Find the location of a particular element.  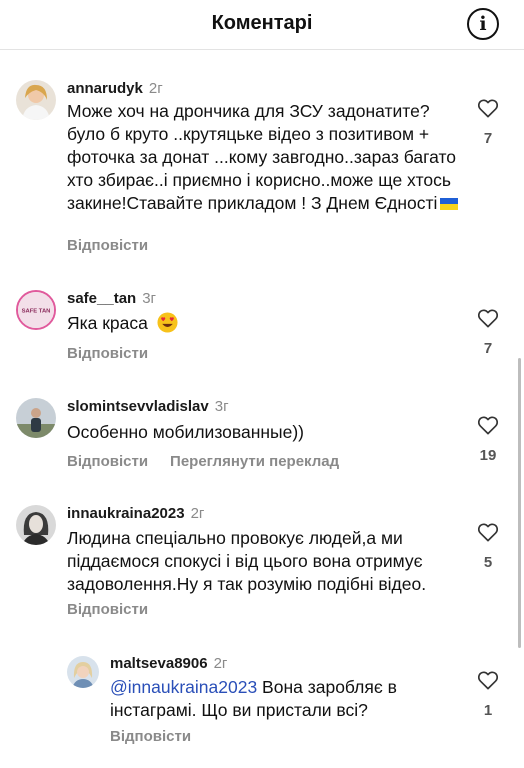

comment-text: Особенно мобилизованные)) is located at coordinates (186, 432).